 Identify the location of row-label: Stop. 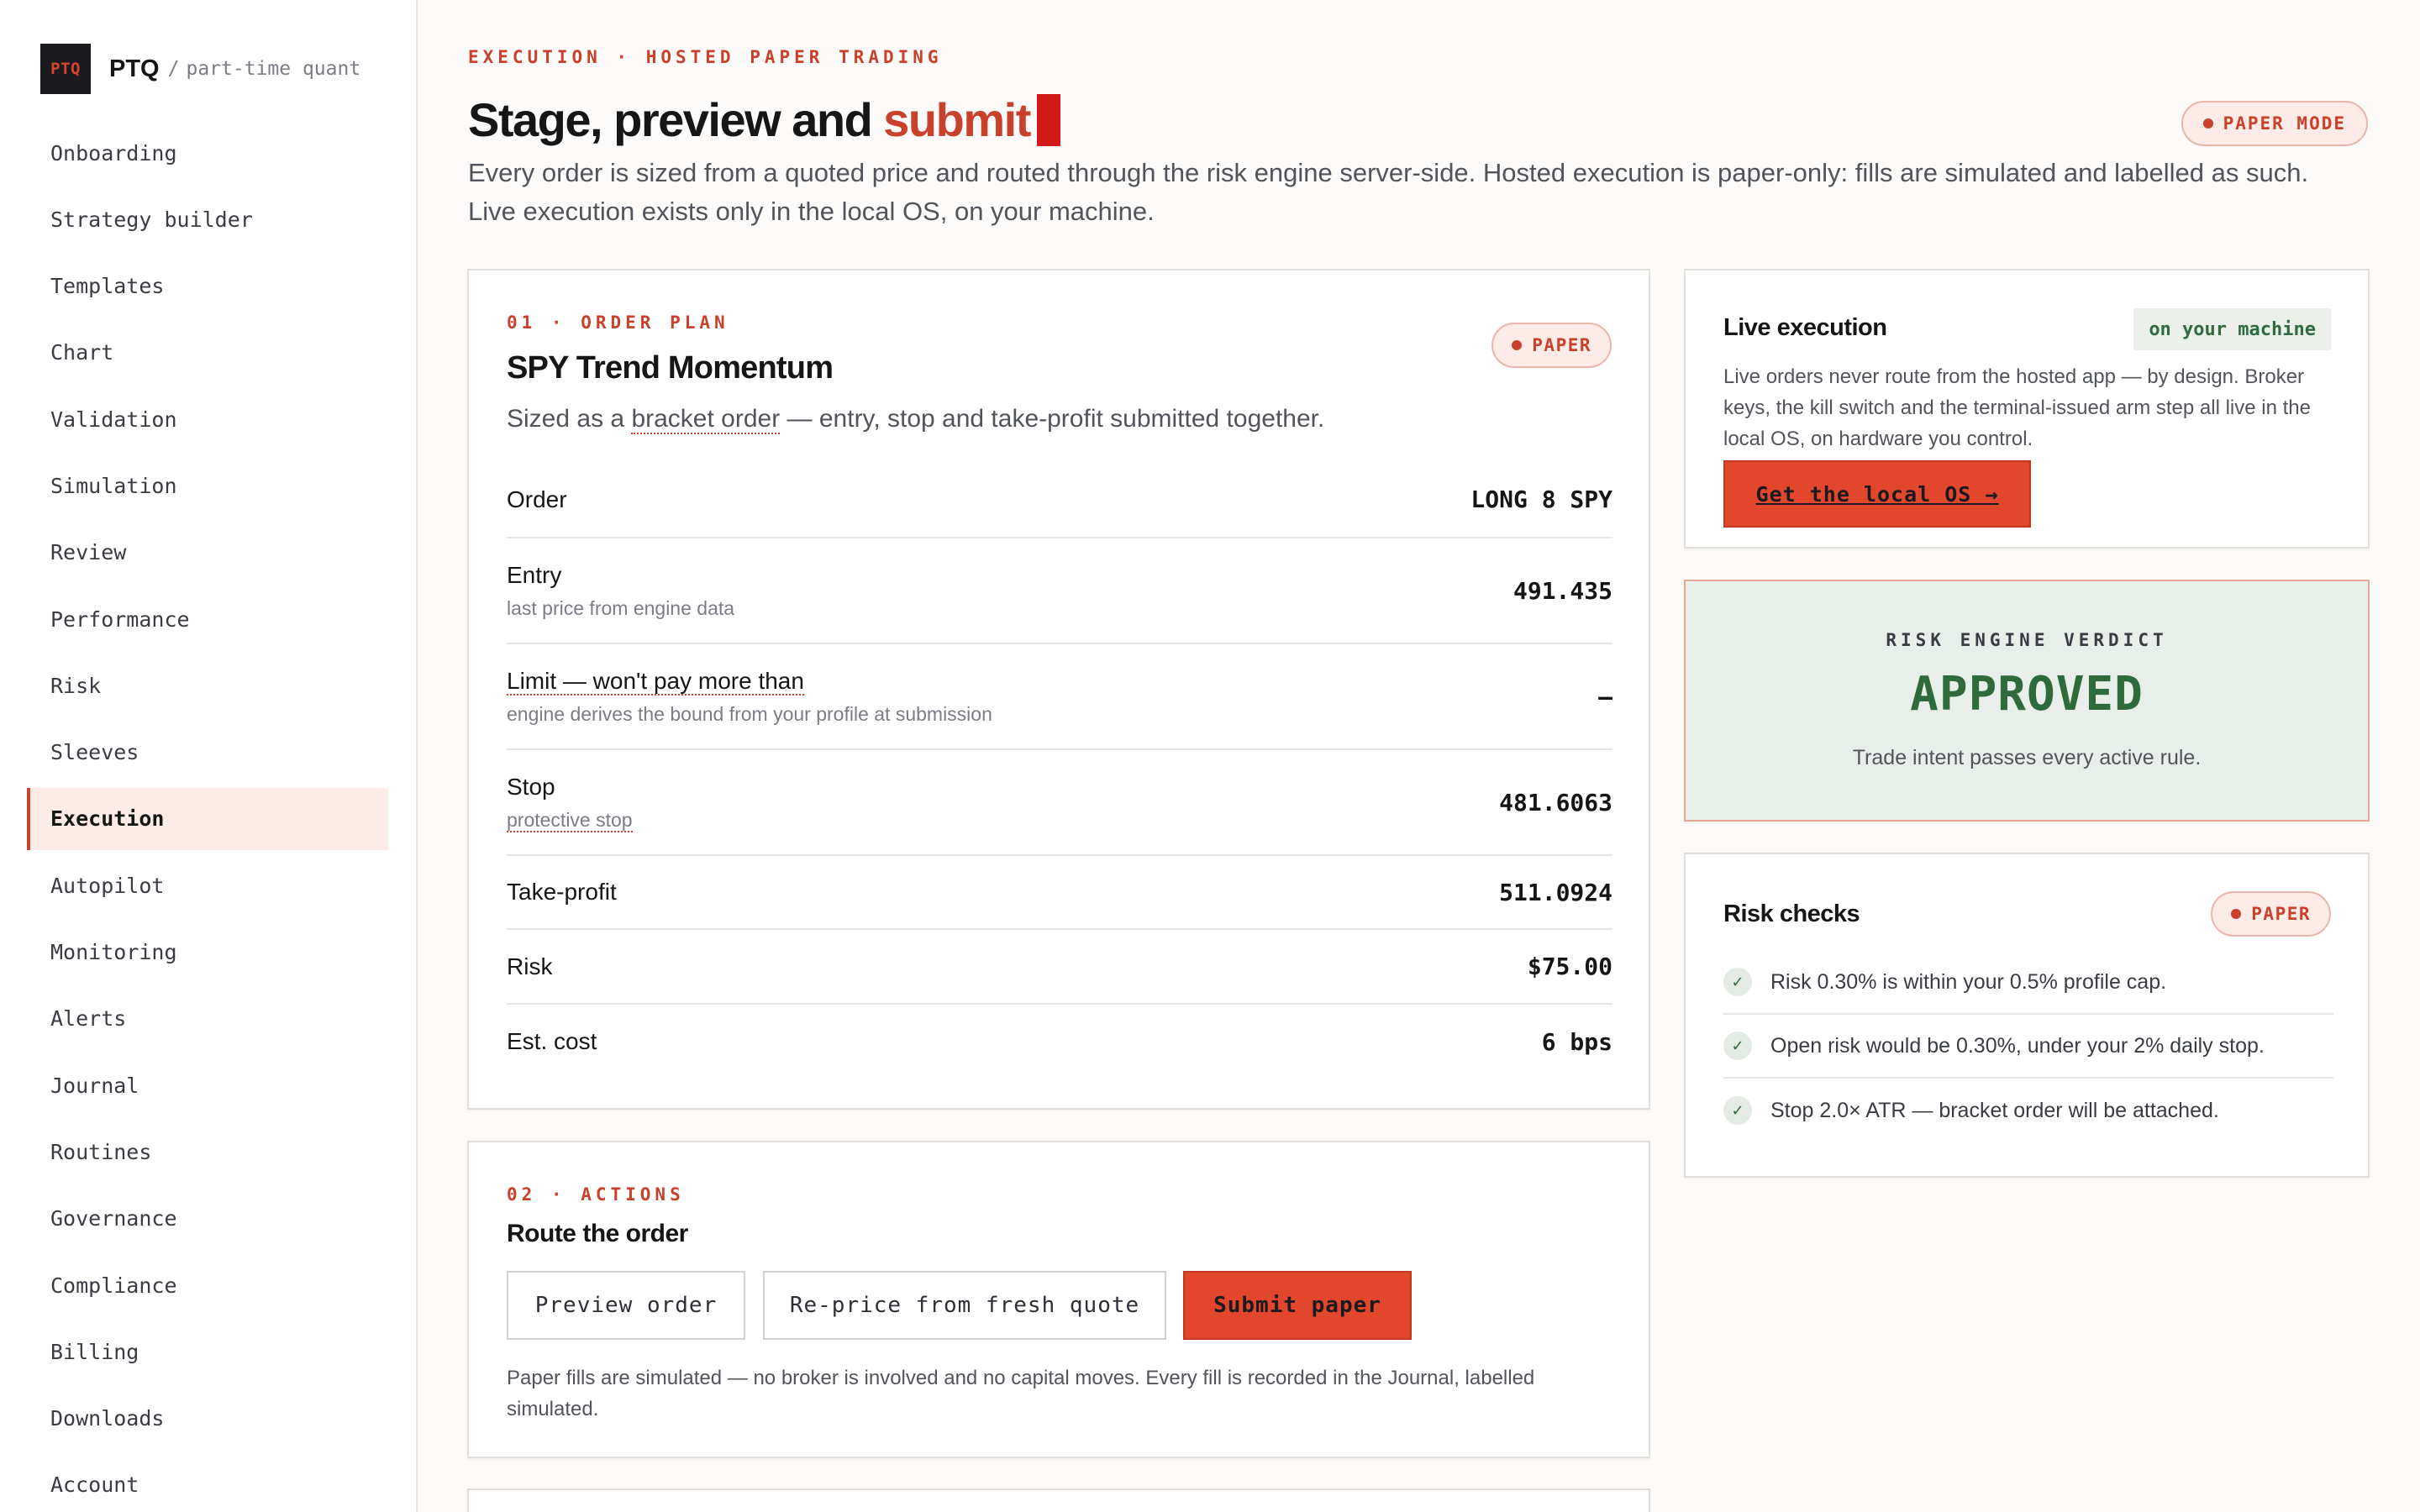
(531, 786).